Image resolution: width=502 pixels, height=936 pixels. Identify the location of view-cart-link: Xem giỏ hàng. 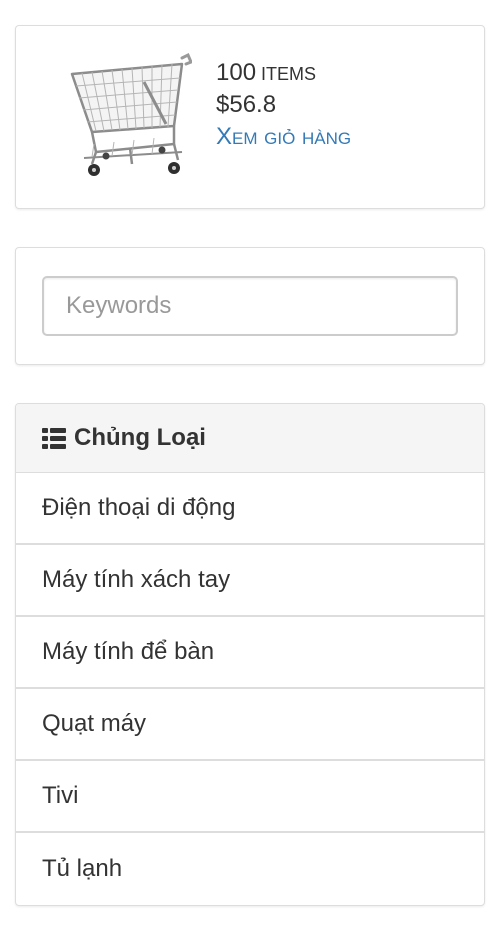
(283, 137).